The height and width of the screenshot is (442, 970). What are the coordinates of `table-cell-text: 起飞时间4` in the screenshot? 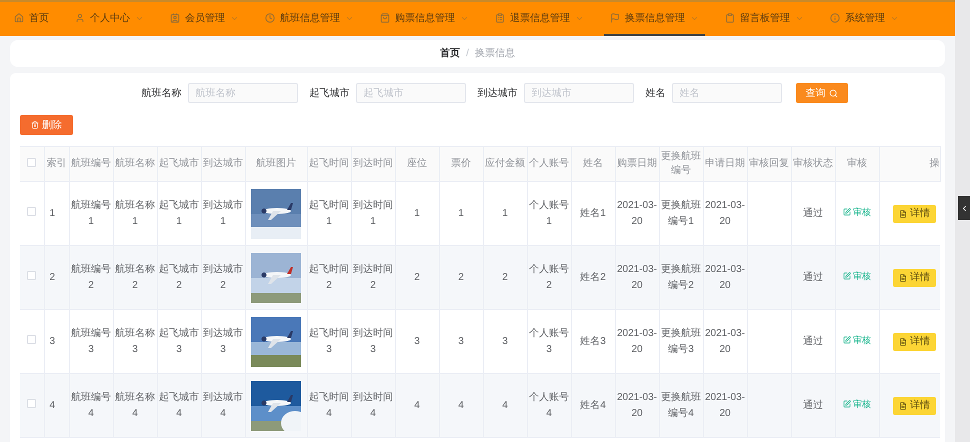 It's located at (329, 405).